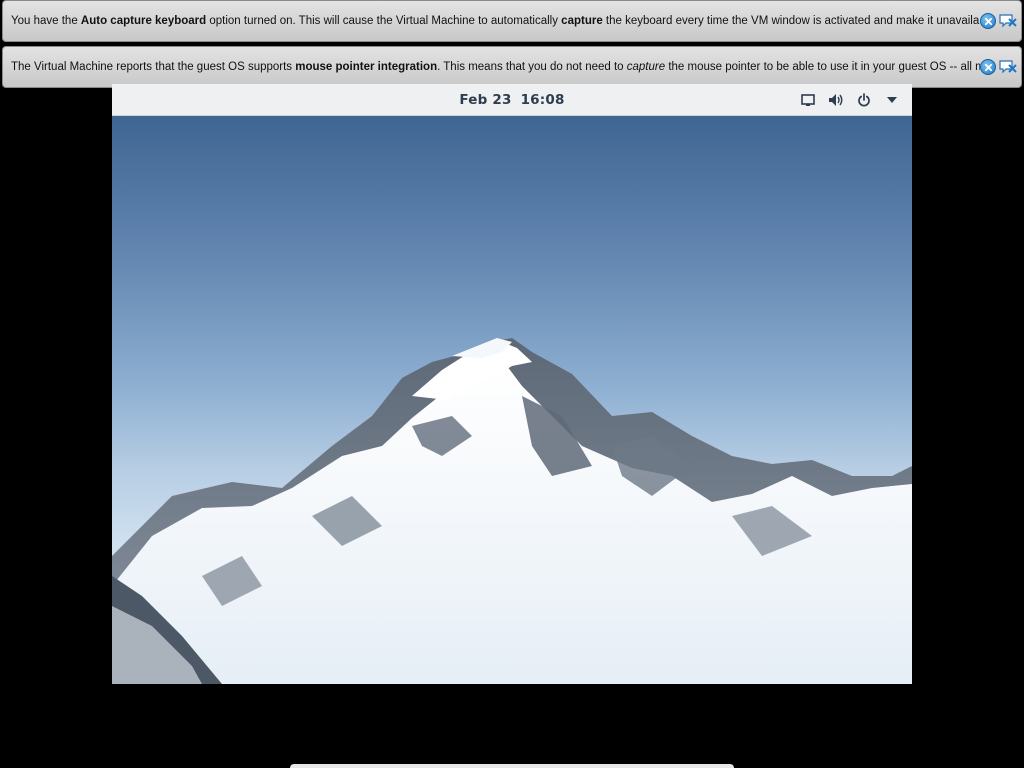  I want to click on clock-time: 16:08, so click(542, 99).